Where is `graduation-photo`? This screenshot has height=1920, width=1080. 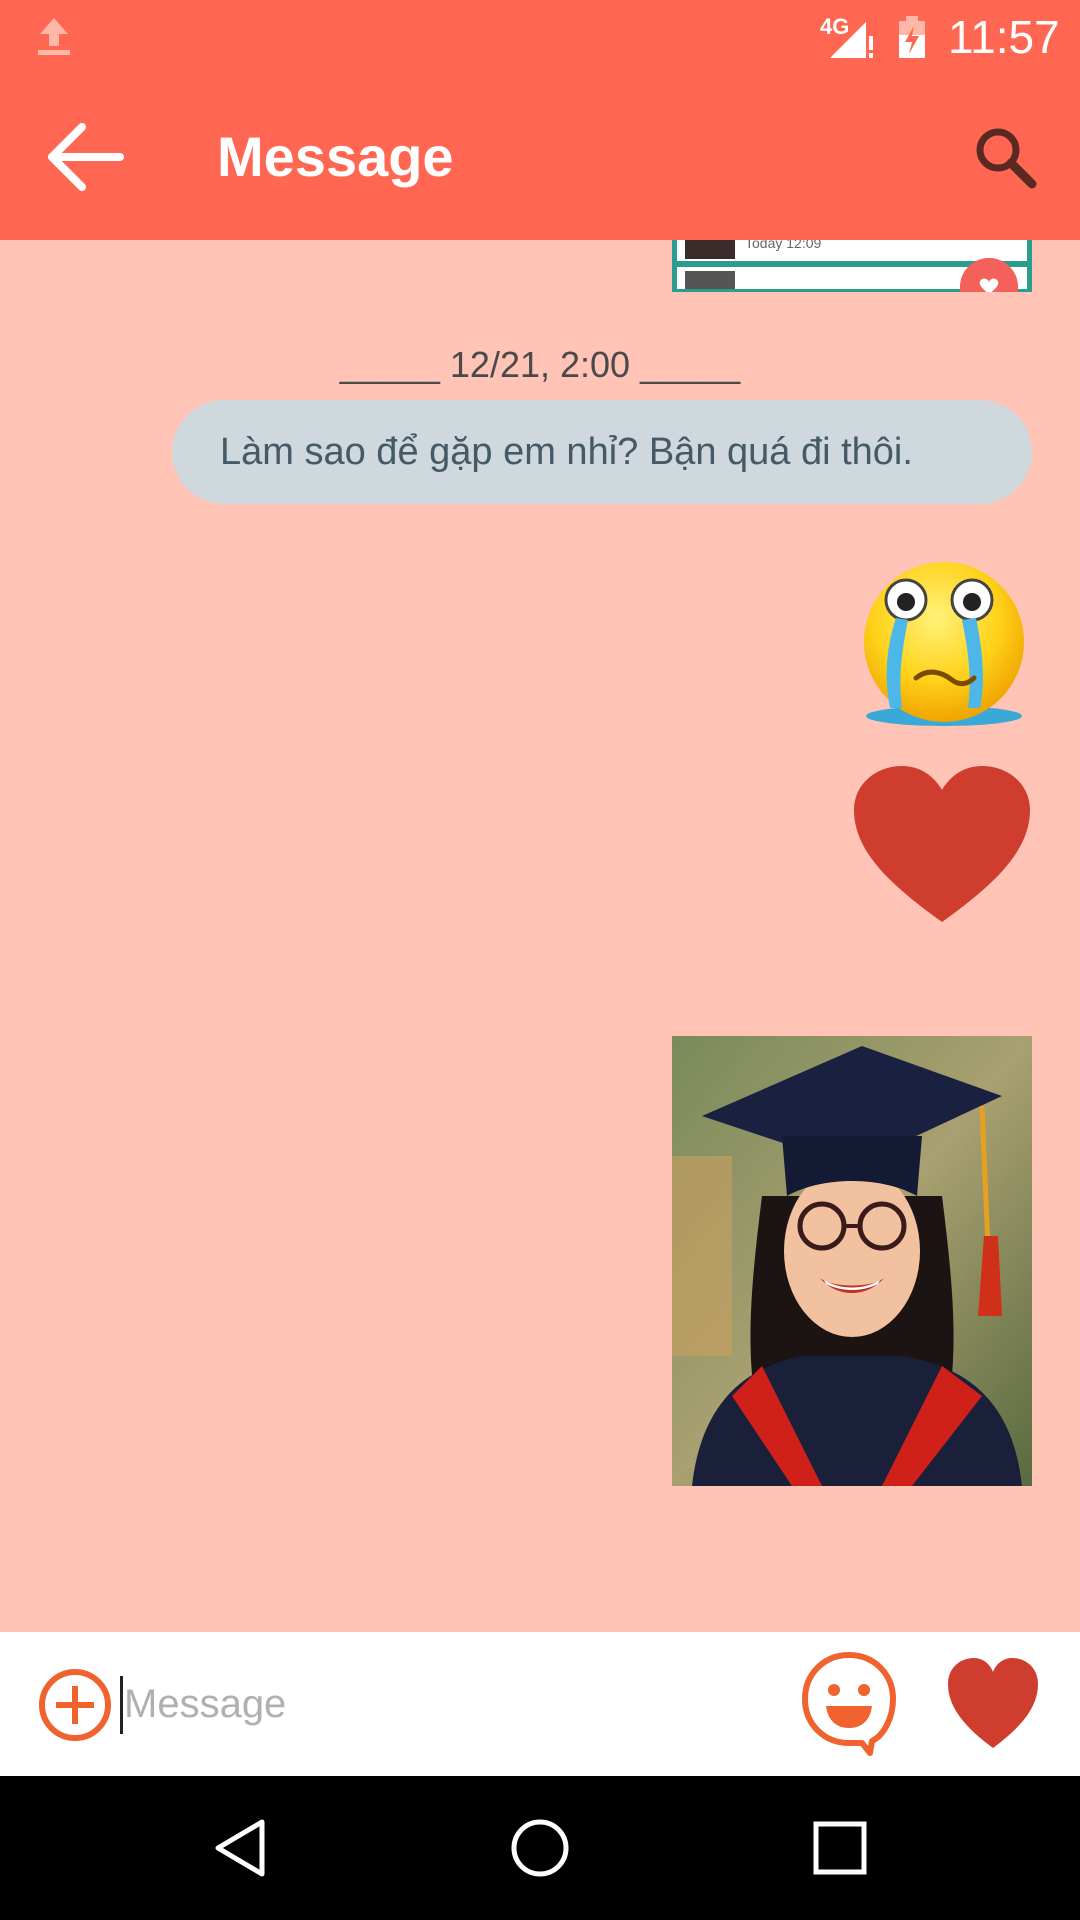
graduation-photo is located at coordinates (852, 1261).